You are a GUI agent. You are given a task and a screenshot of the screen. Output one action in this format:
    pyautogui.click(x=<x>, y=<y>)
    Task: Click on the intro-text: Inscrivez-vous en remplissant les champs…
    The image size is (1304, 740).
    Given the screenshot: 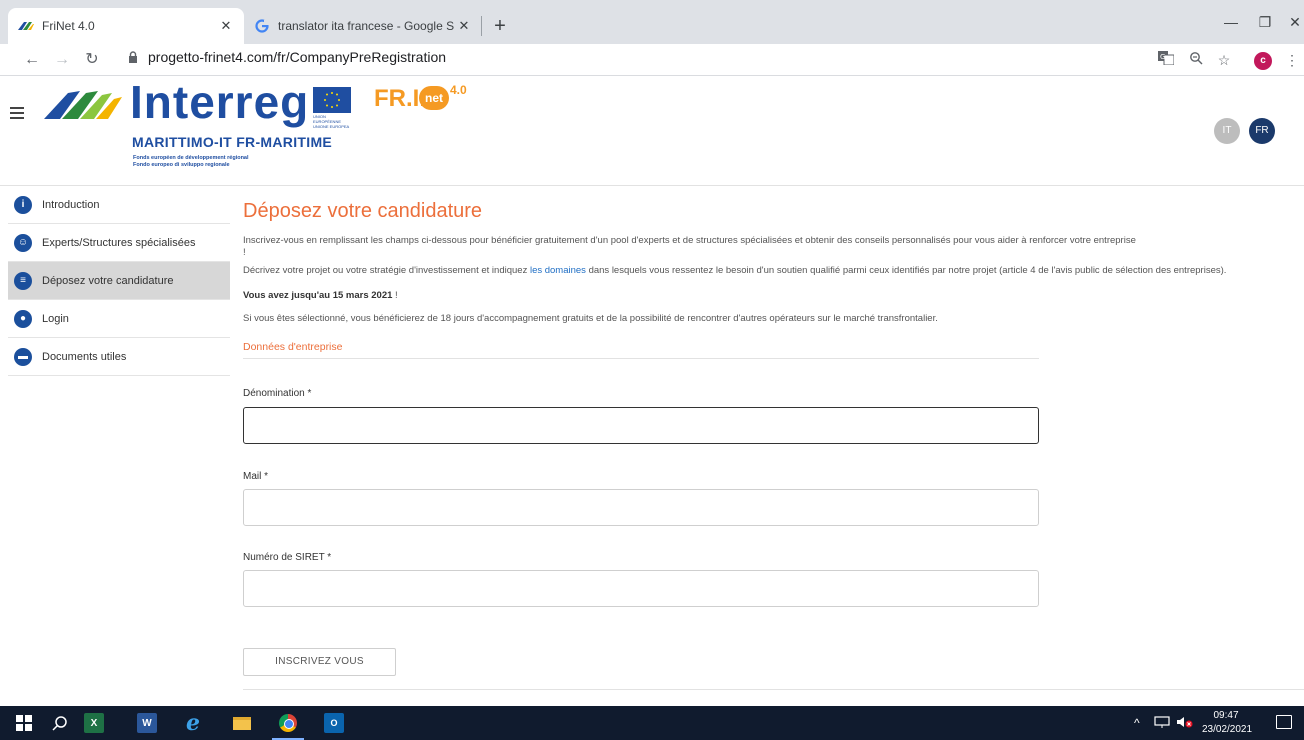 What is the action you would take?
    pyautogui.click(x=689, y=240)
    